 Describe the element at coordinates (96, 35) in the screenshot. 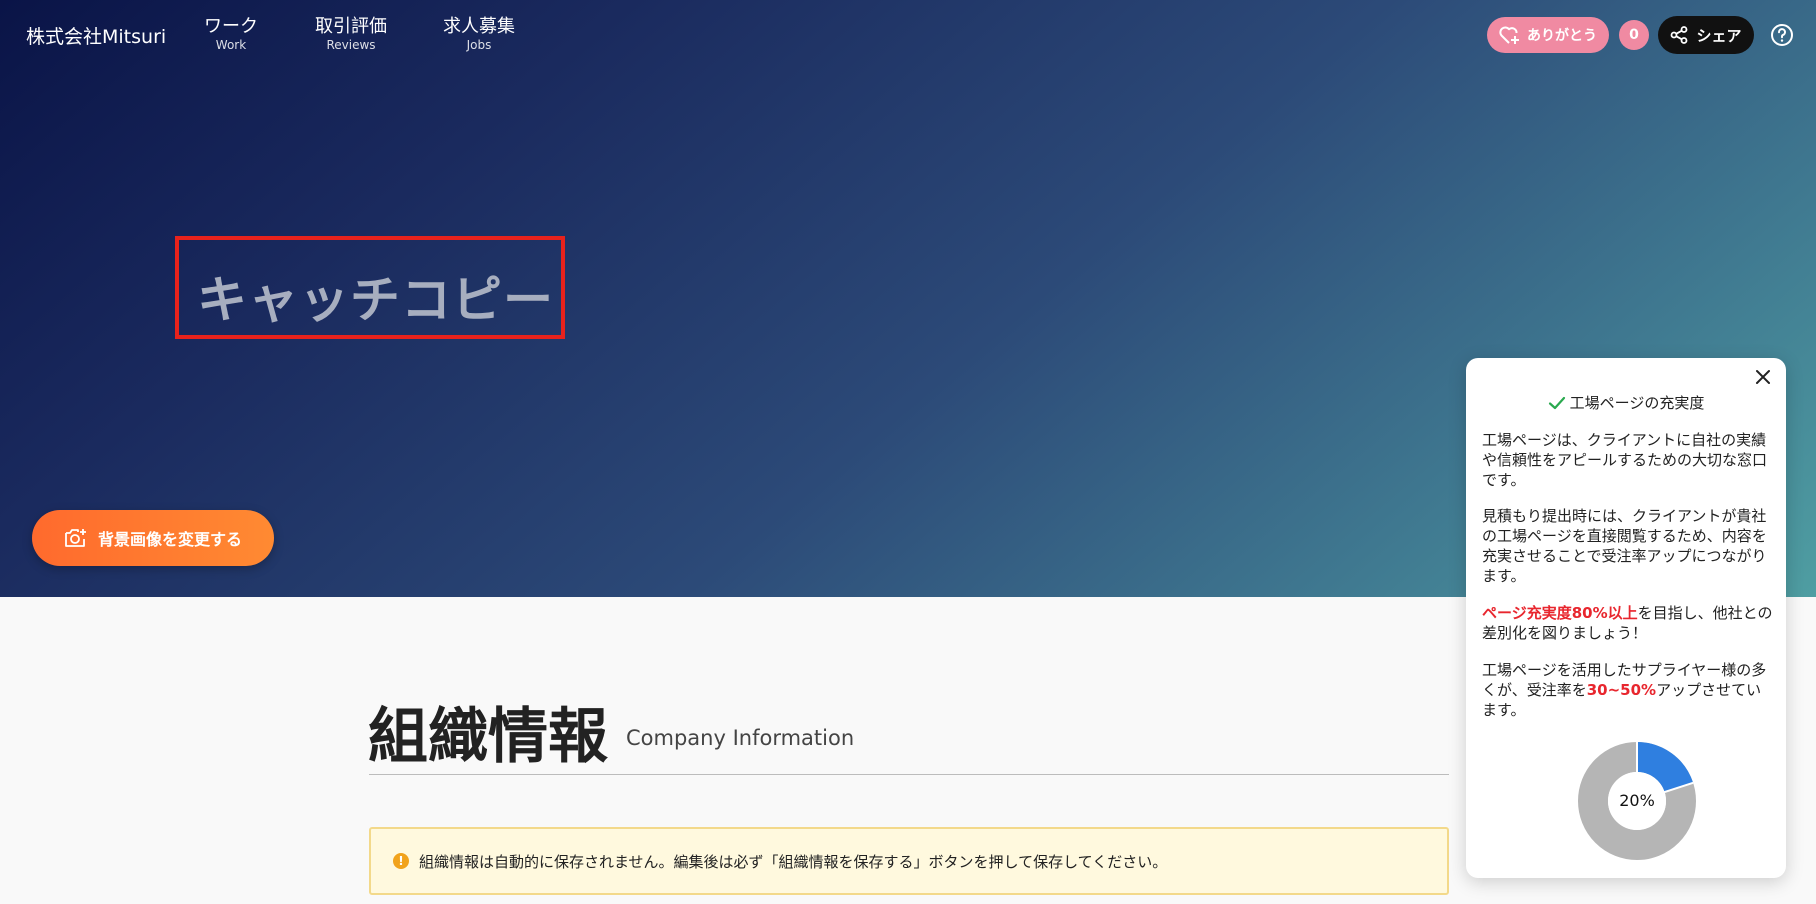

I see `company-brand: 株式会社Mitsuri` at that location.